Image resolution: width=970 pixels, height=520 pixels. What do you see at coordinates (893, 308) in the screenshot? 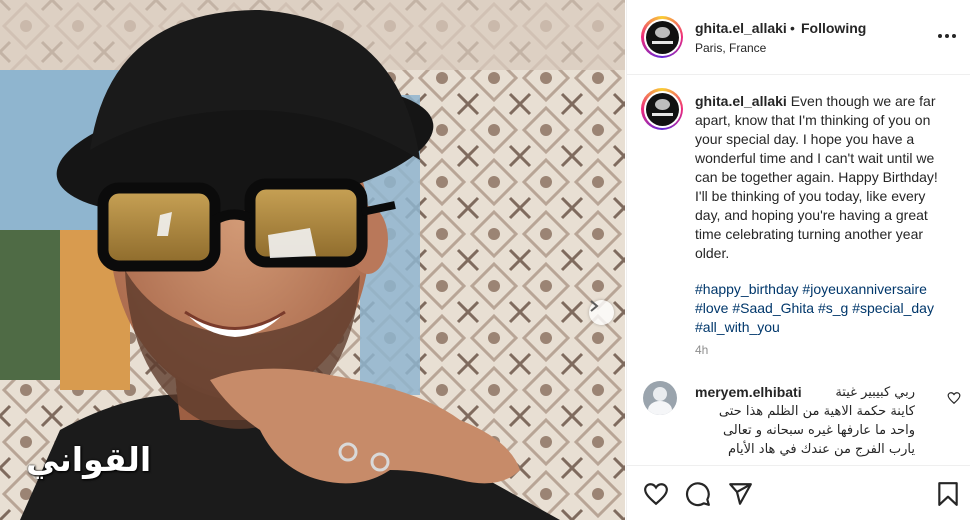
I see `hashtag-link: #special_day` at bounding box center [893, 308].